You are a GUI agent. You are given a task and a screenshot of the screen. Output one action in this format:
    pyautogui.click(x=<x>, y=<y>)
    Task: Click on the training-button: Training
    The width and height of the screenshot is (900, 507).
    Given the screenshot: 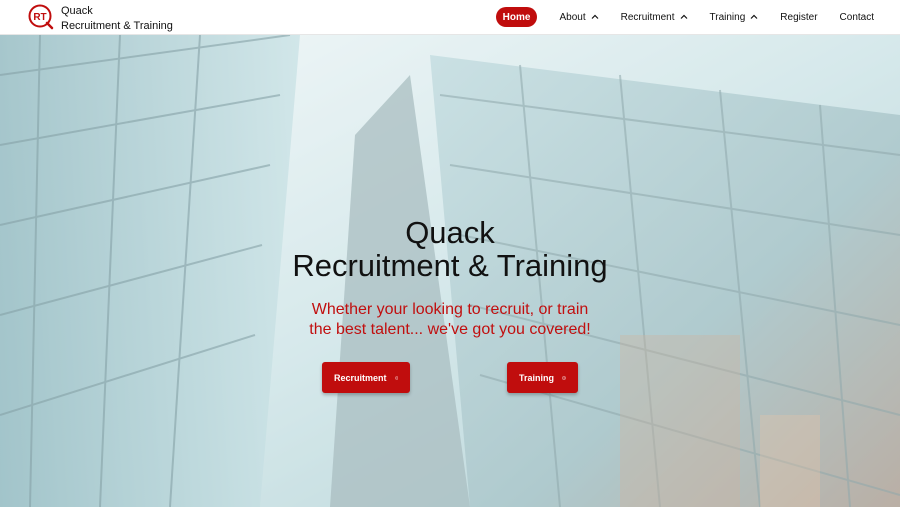 What is the action you would take?
    pyautogui.click(x=542, y=377)
    